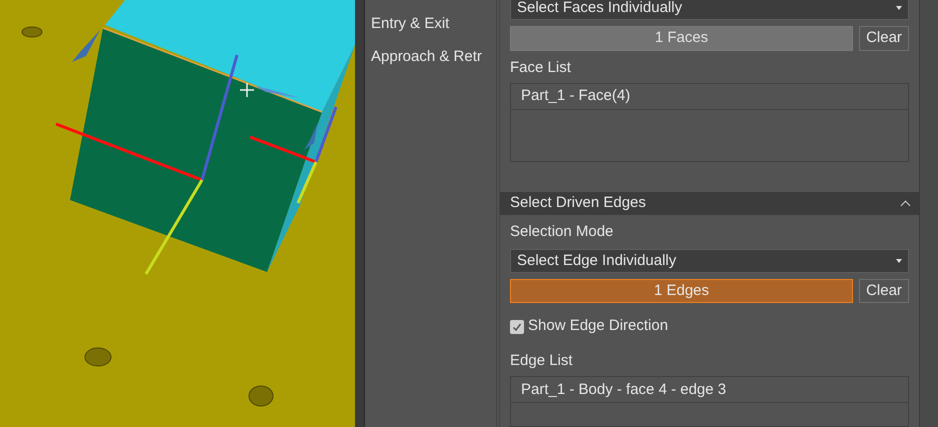 This screenshot has width=938, height=427. Describe the element at coordinates (709, 260) in the screenshot. I see `dropdown: Select Edge Individually` at that location.